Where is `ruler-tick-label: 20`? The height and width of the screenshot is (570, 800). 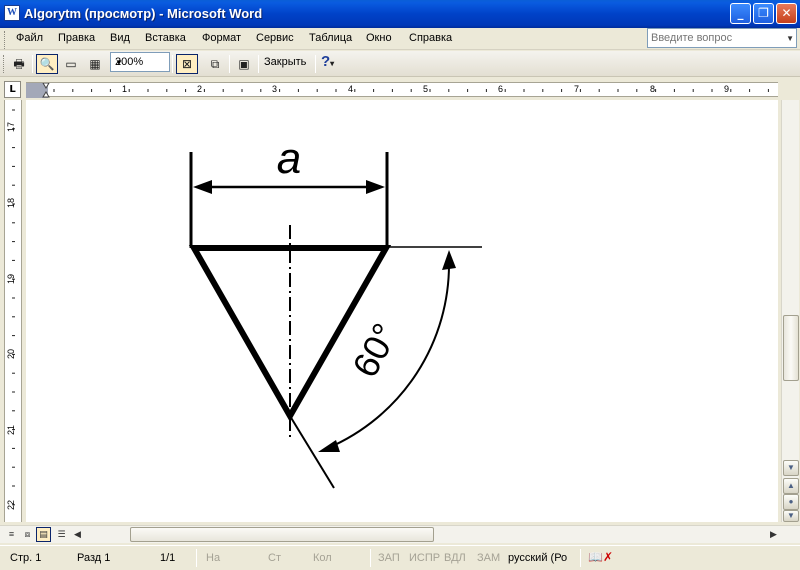 ruler-tick-label: 20 is located at coordinates (11, 354).